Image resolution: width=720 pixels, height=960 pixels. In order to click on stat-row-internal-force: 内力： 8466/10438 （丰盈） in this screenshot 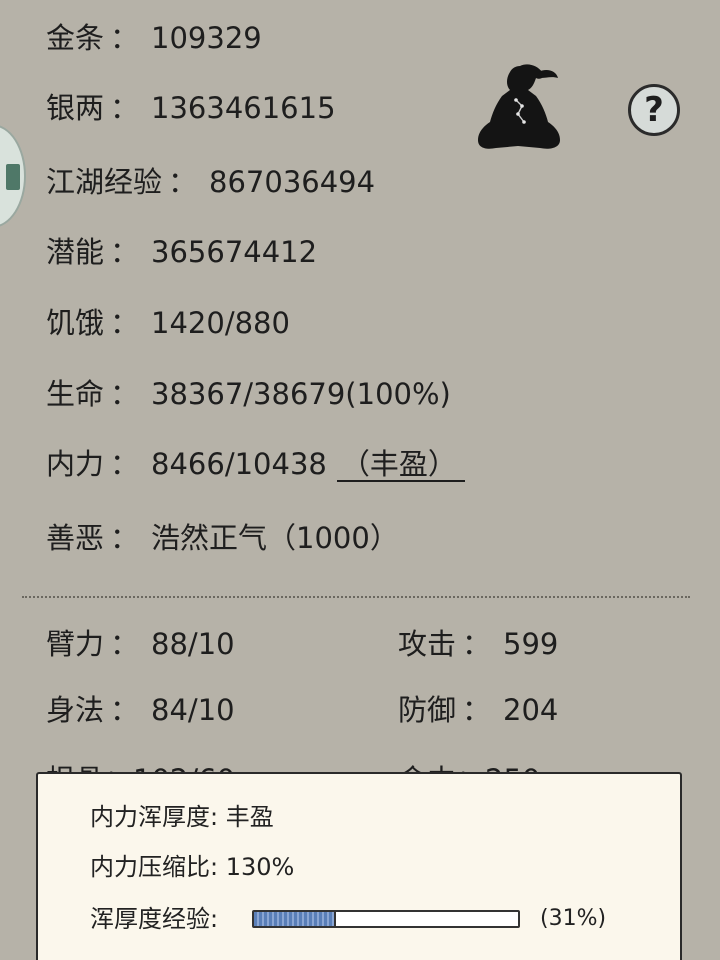, I will do `click(255, 464)`.